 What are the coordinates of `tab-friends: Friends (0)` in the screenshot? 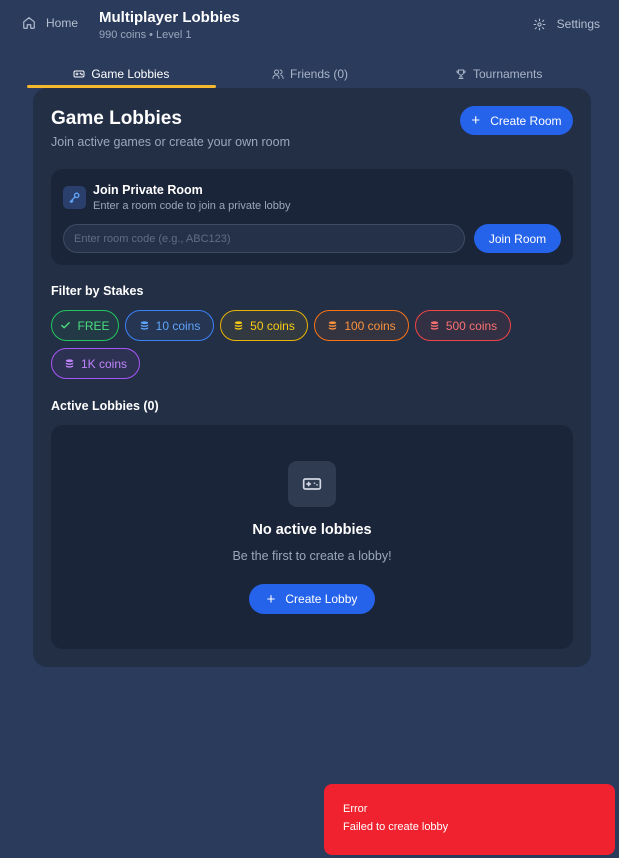 It's located at (310, 74).